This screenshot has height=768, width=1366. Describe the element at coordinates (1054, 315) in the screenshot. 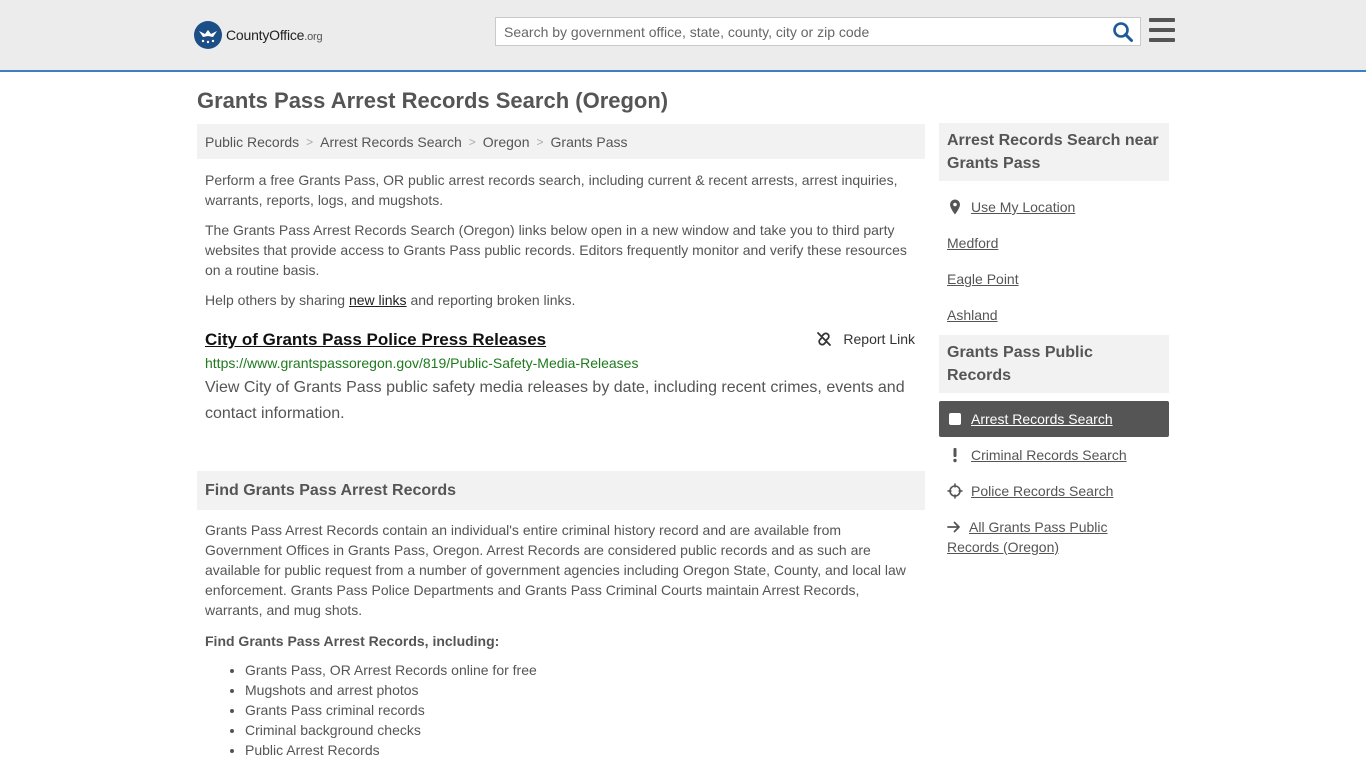

I see `sidebar-item-ashland: Ashland` at that location.